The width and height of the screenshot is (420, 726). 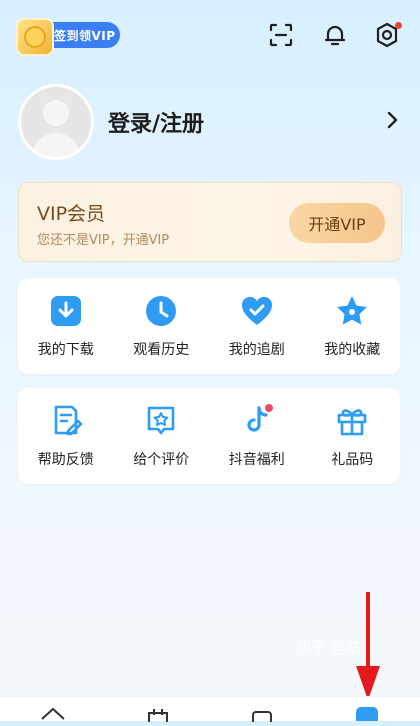 I want to click on checkin-vip-button: 签到领VIP, so click(x=68, y=37).